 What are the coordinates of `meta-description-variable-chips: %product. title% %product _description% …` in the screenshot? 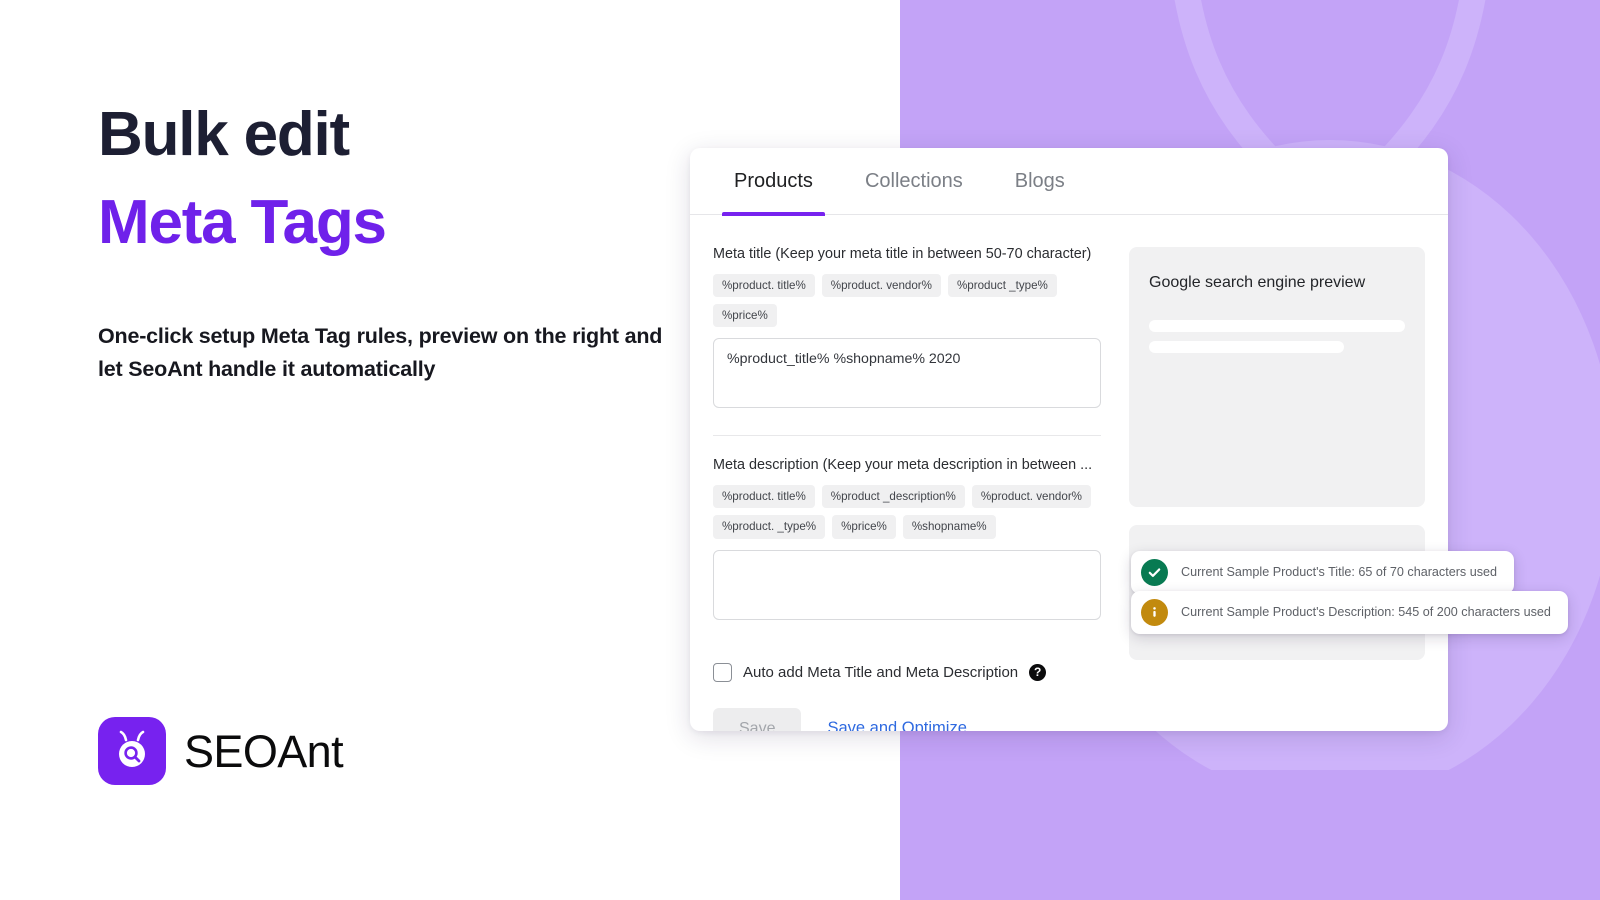 It's located at (907, 512).